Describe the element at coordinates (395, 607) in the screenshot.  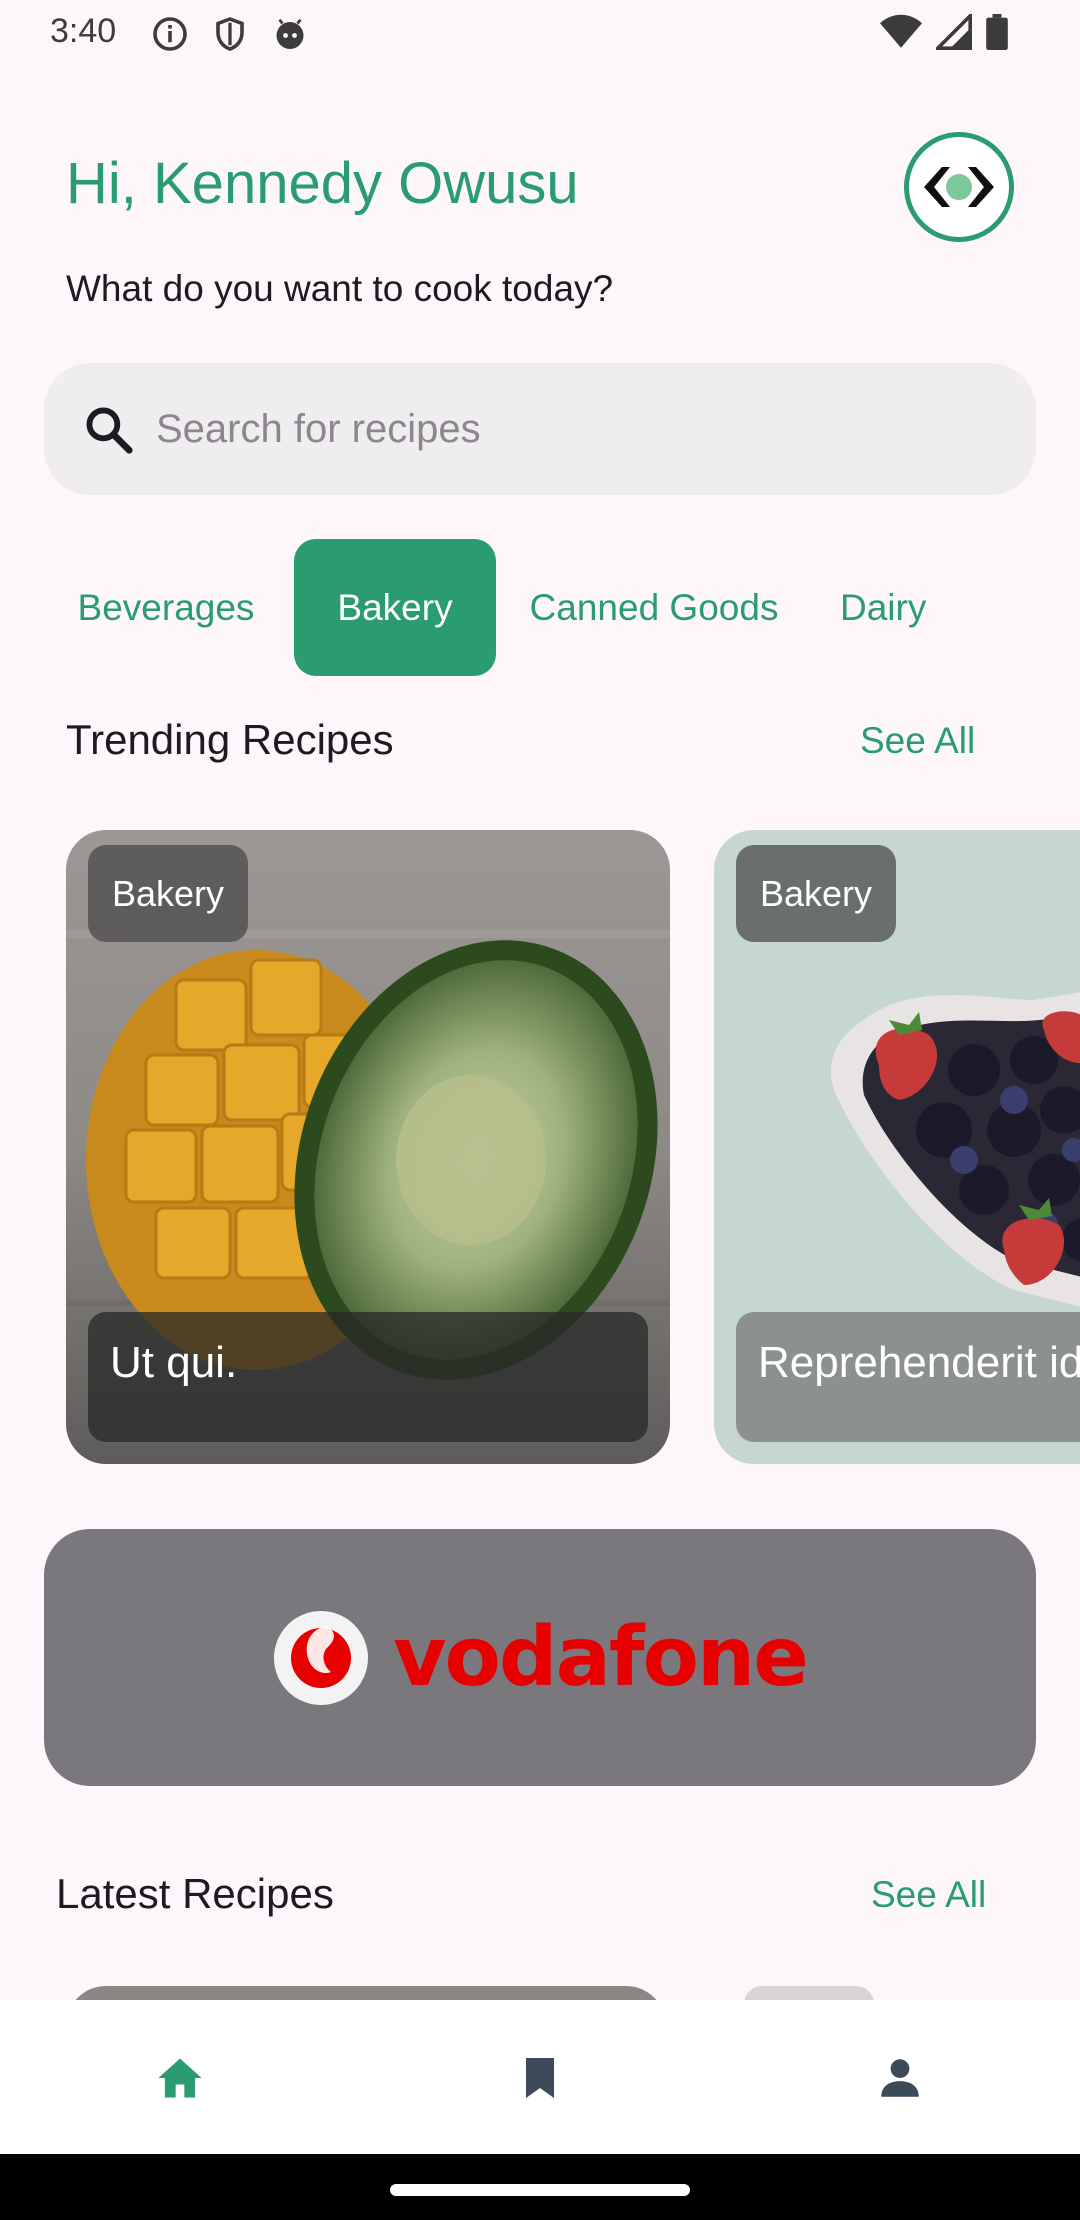
I see `category-chip-bakery: Bakery` at that location.